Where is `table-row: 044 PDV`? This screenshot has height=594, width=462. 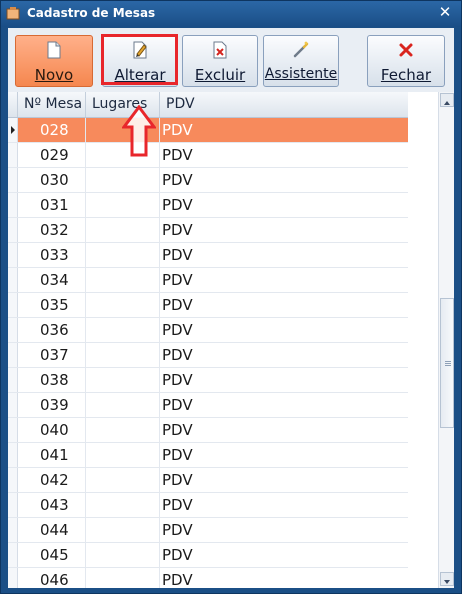 table-row: 044 PDV is located at coordinates (208, 530).